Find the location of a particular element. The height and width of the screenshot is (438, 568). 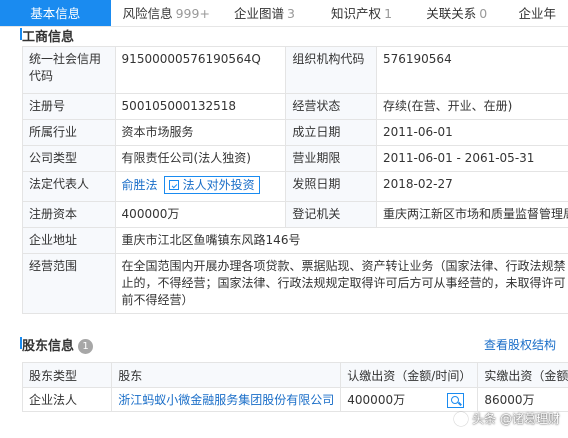

column-header: 股东类型 is located at coordinates (67, 375).